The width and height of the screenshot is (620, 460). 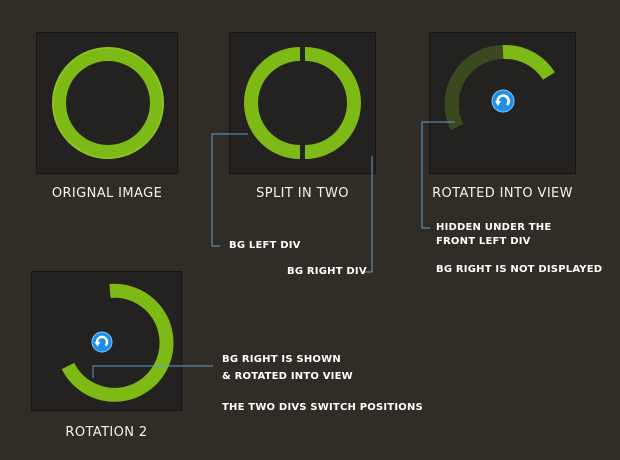 What do you see at coordinates (483, 241) in the screenshot?
I see `note-hidden-line-2: FRONT LEFT DIV` at bounding box center [483, 241].